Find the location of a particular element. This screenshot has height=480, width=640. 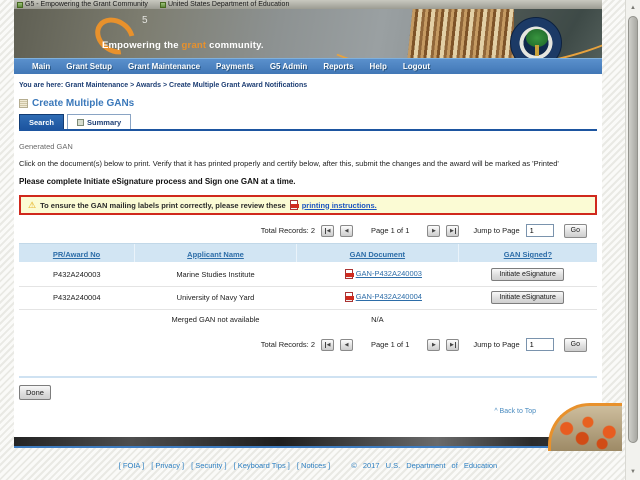

award-no-cell: P432A240003 is located at coordinates (77, 275).